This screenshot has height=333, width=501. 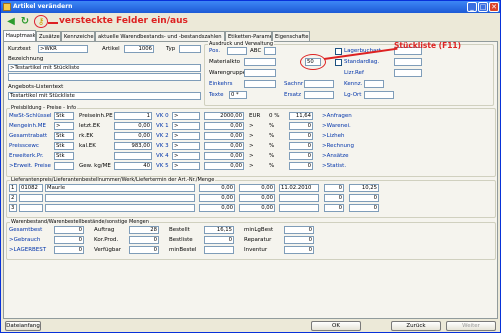 I want to click on tab-eigenschaften: Eigenschaften, so click(x=291, y=36).